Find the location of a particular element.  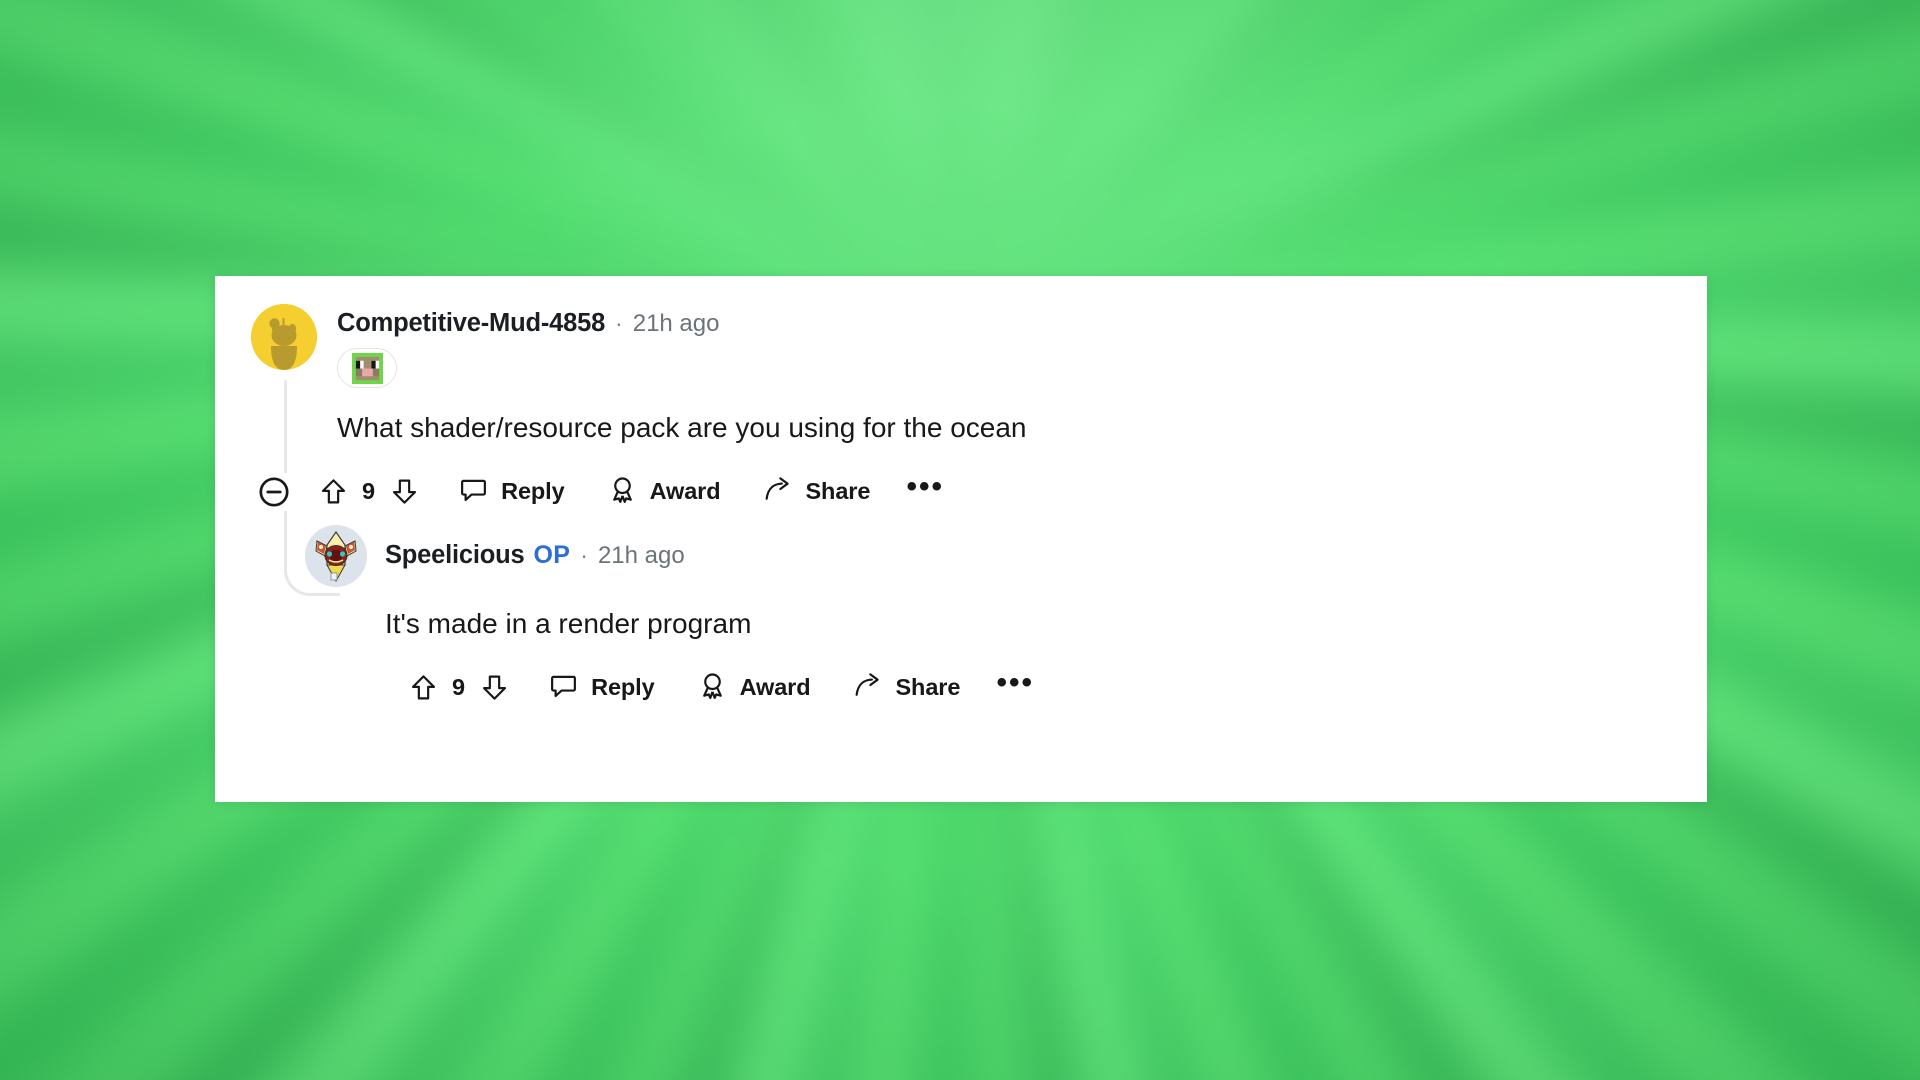

reply-share-button: Share is located at coordinates (906, 688).